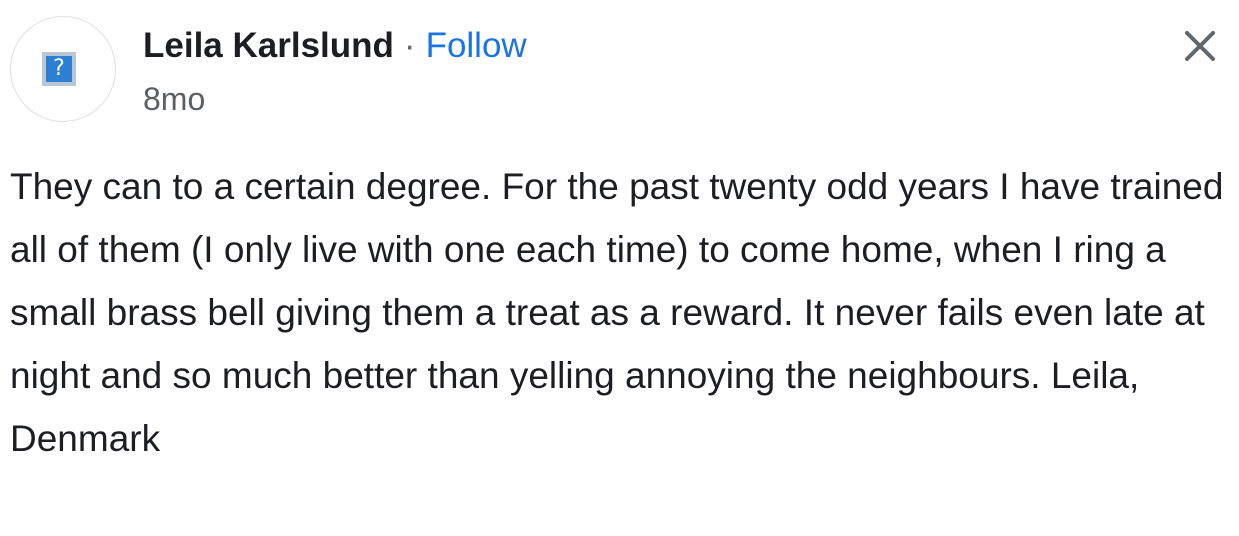  I want to click on timestamp: 8mo, so click(174, 99).